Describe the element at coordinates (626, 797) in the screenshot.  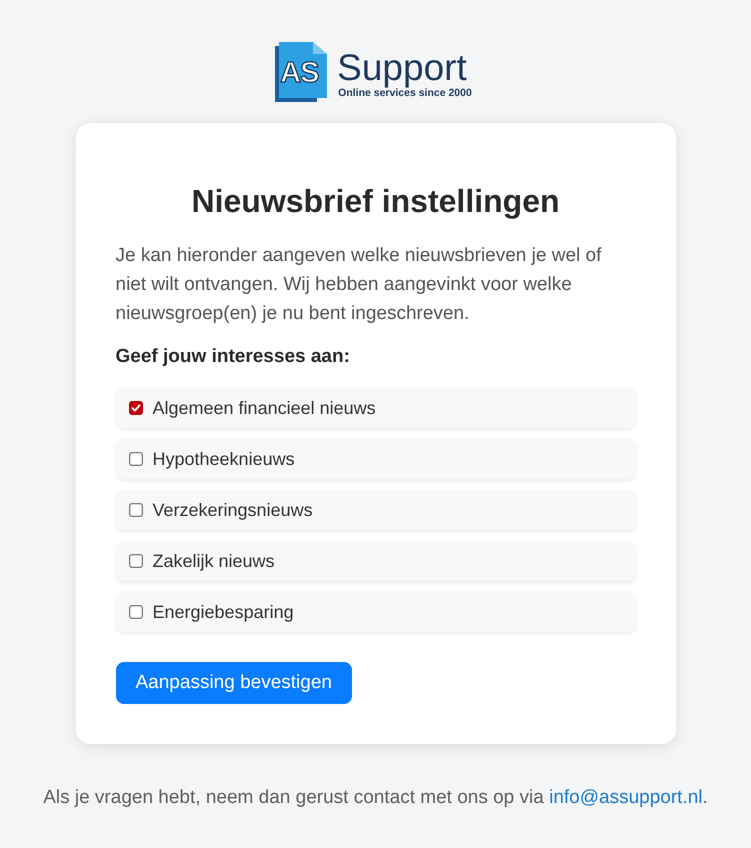
I see `email-link: info@assupport.nl` at that location.